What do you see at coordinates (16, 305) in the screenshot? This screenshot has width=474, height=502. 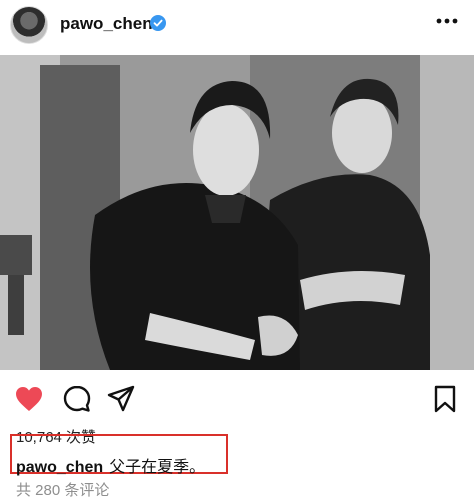 I see `photo-table-leg` at bounding box center [16, 305].